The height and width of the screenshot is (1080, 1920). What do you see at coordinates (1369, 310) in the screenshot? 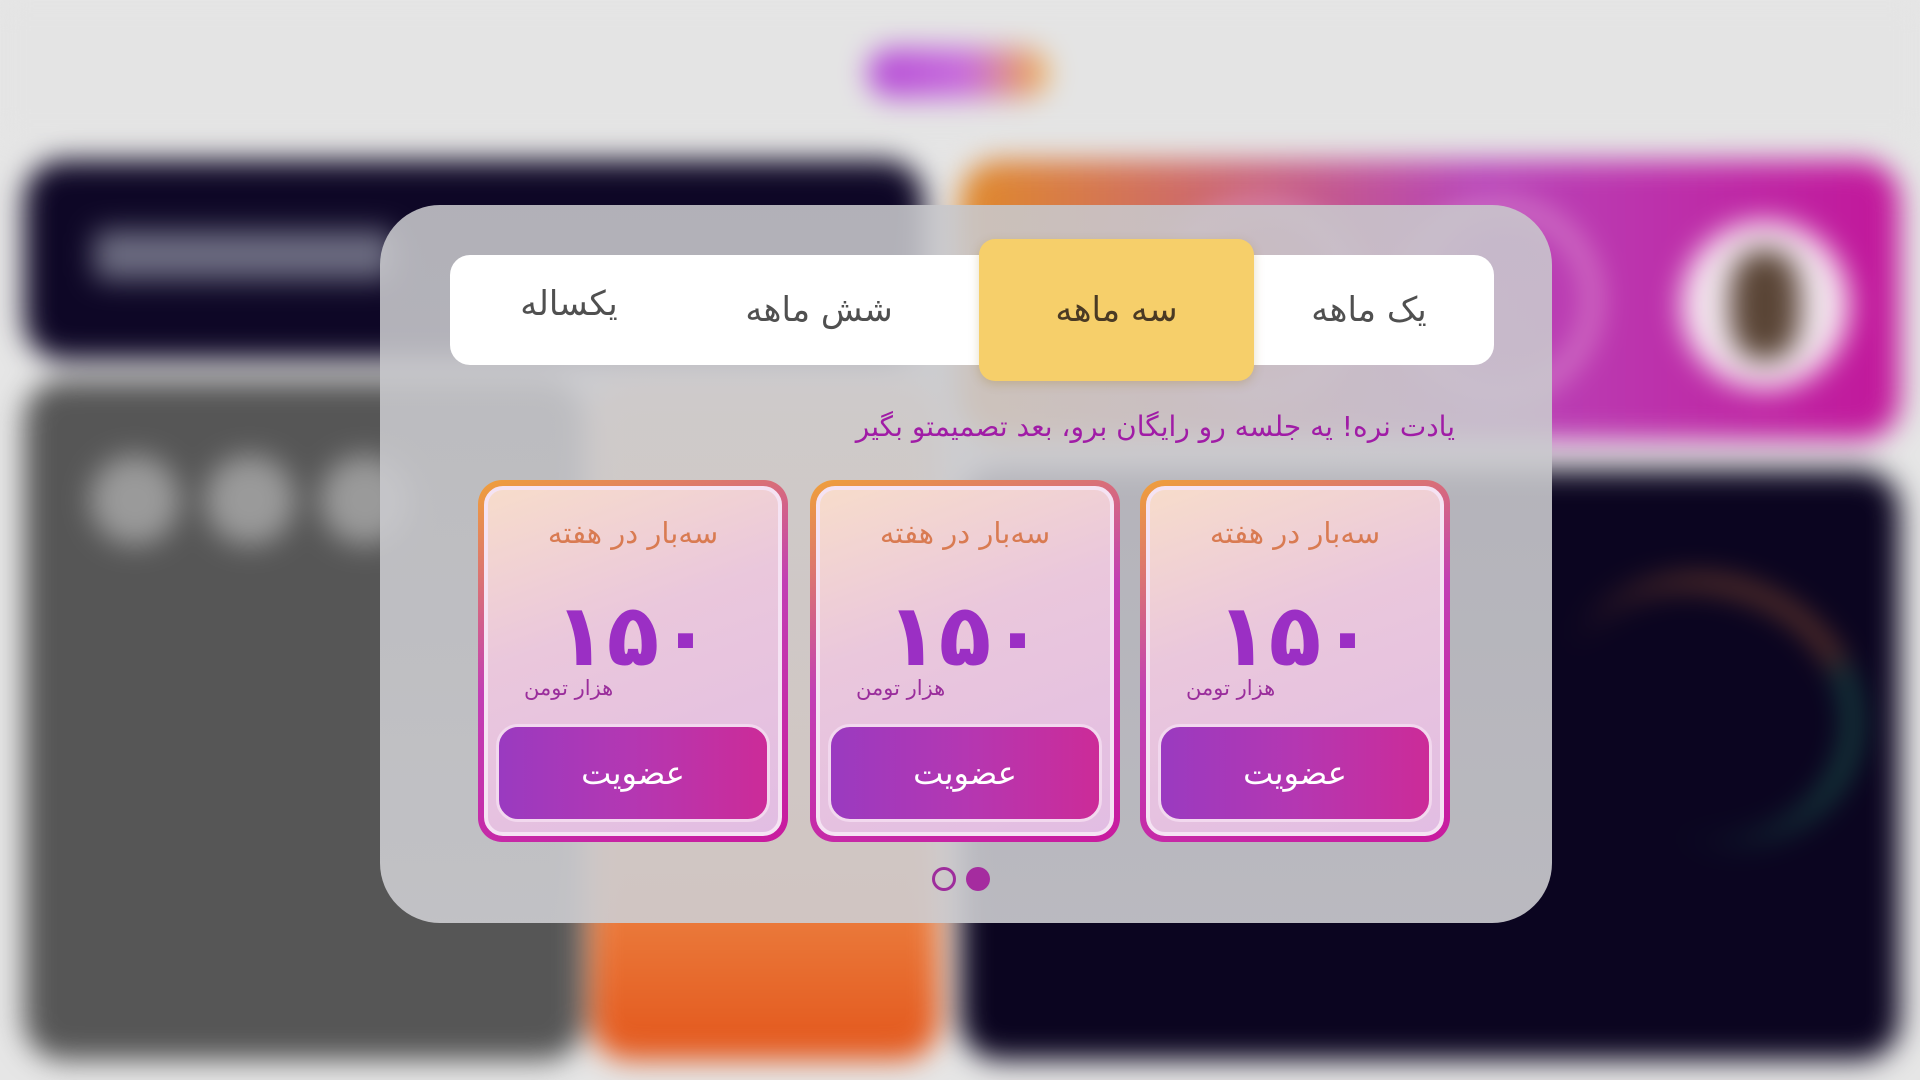
I see `tab-one-month: یک ماهه` at bounding box center [1369, 310].